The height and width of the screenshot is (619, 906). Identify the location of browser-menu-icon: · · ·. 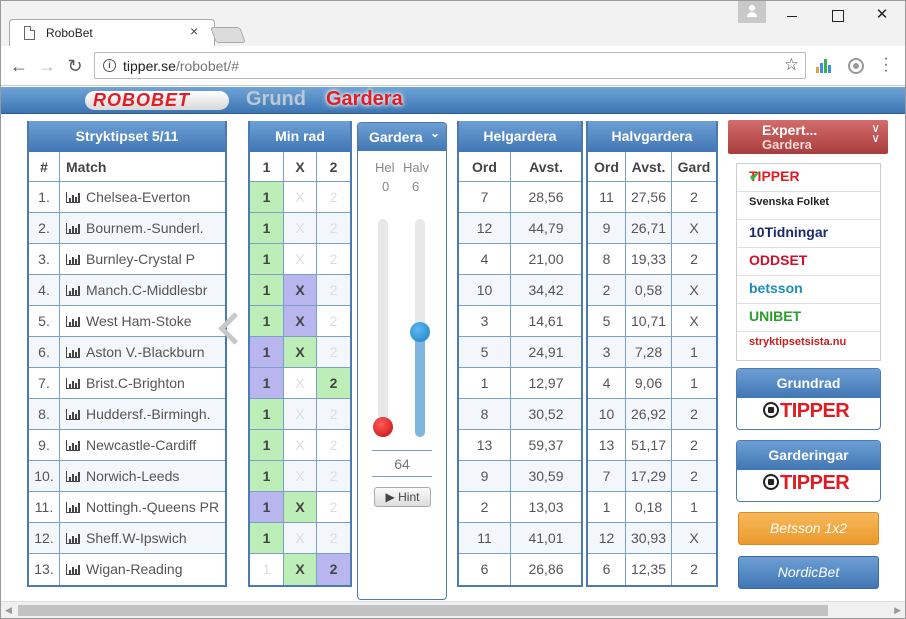
(886, 65).